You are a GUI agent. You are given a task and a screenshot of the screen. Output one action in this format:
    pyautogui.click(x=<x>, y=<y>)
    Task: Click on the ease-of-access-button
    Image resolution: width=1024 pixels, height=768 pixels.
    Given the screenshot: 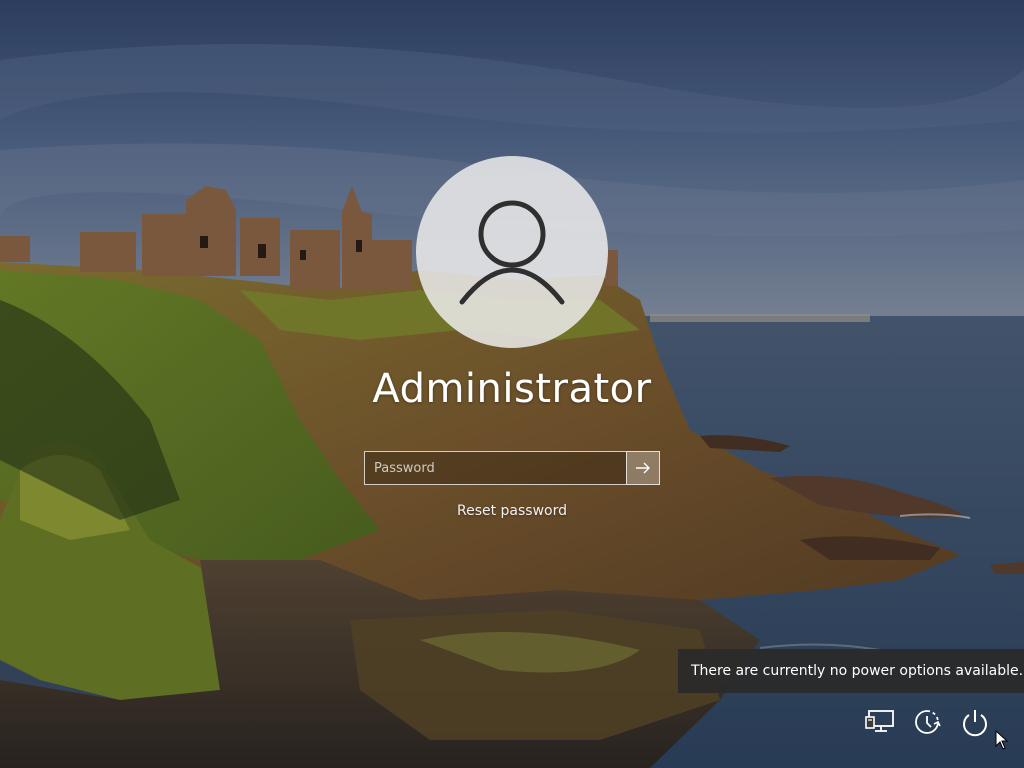 What is the action you would take?
    pyautogui.click(x=927, y=722)
    